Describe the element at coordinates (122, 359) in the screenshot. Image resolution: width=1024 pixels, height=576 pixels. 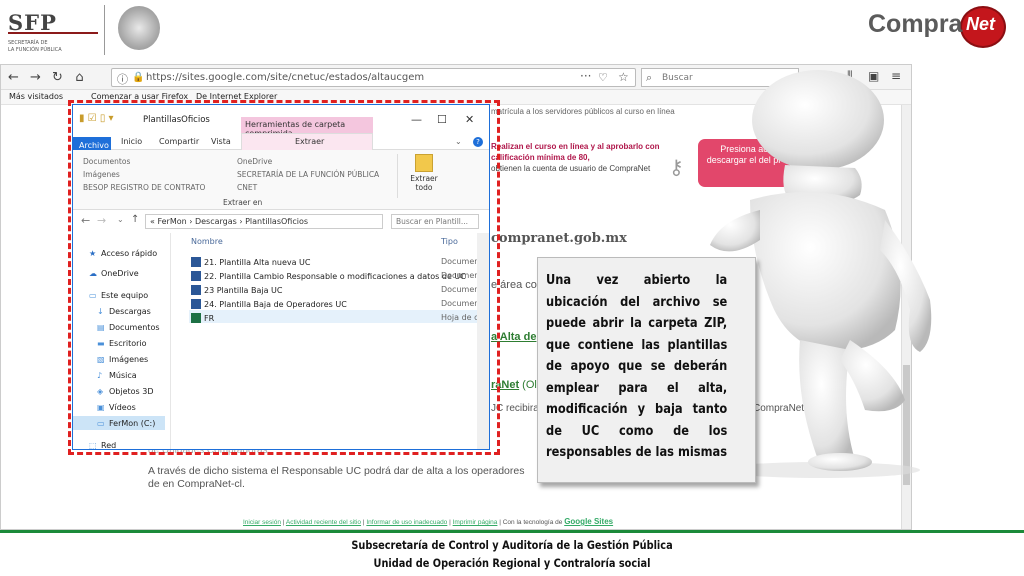
I see `nav-imagenes: ▧ Imágenes` at that location.